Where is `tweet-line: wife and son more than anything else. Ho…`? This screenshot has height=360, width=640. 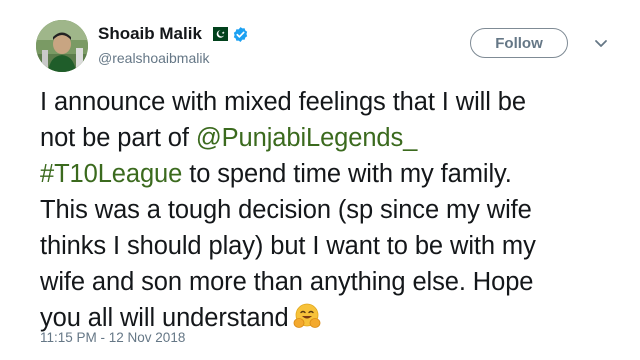 tweet-line: wife and son more than anything else. Ho… is located at coordinates (287, 282).